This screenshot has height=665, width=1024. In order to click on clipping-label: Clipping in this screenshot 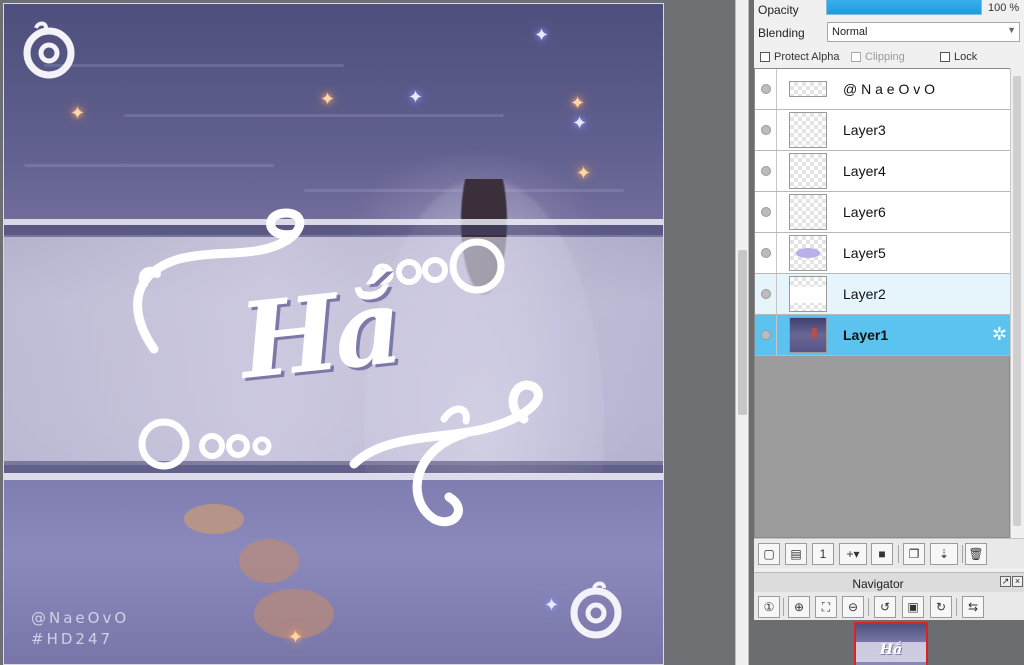, I will do `click(885, 57)`.